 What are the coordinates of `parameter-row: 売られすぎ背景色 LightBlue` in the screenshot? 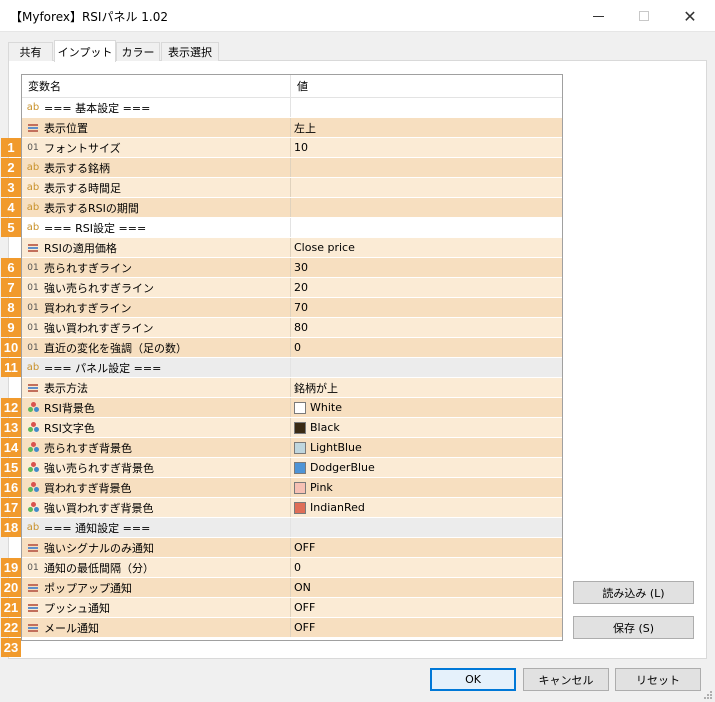 It's located at (292, 448).